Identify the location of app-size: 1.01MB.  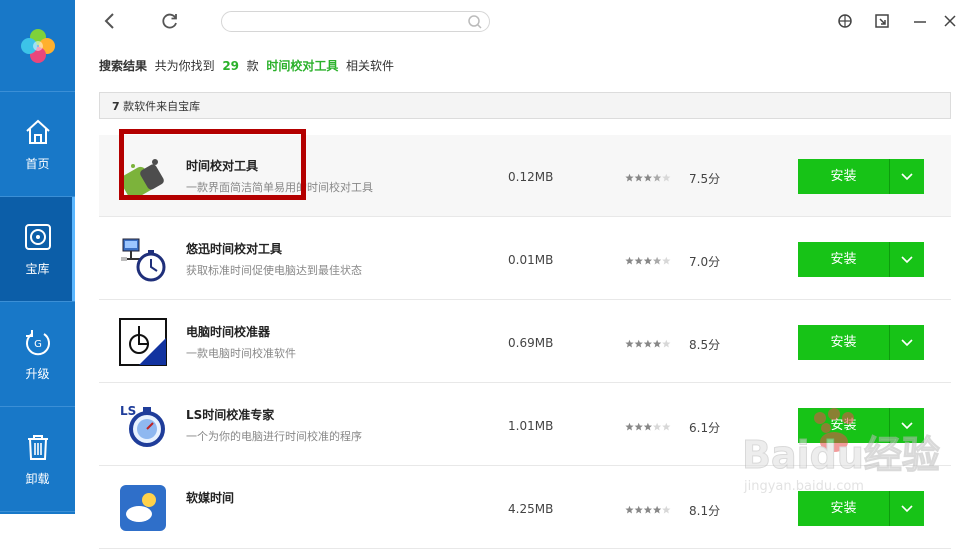
(531, 426).